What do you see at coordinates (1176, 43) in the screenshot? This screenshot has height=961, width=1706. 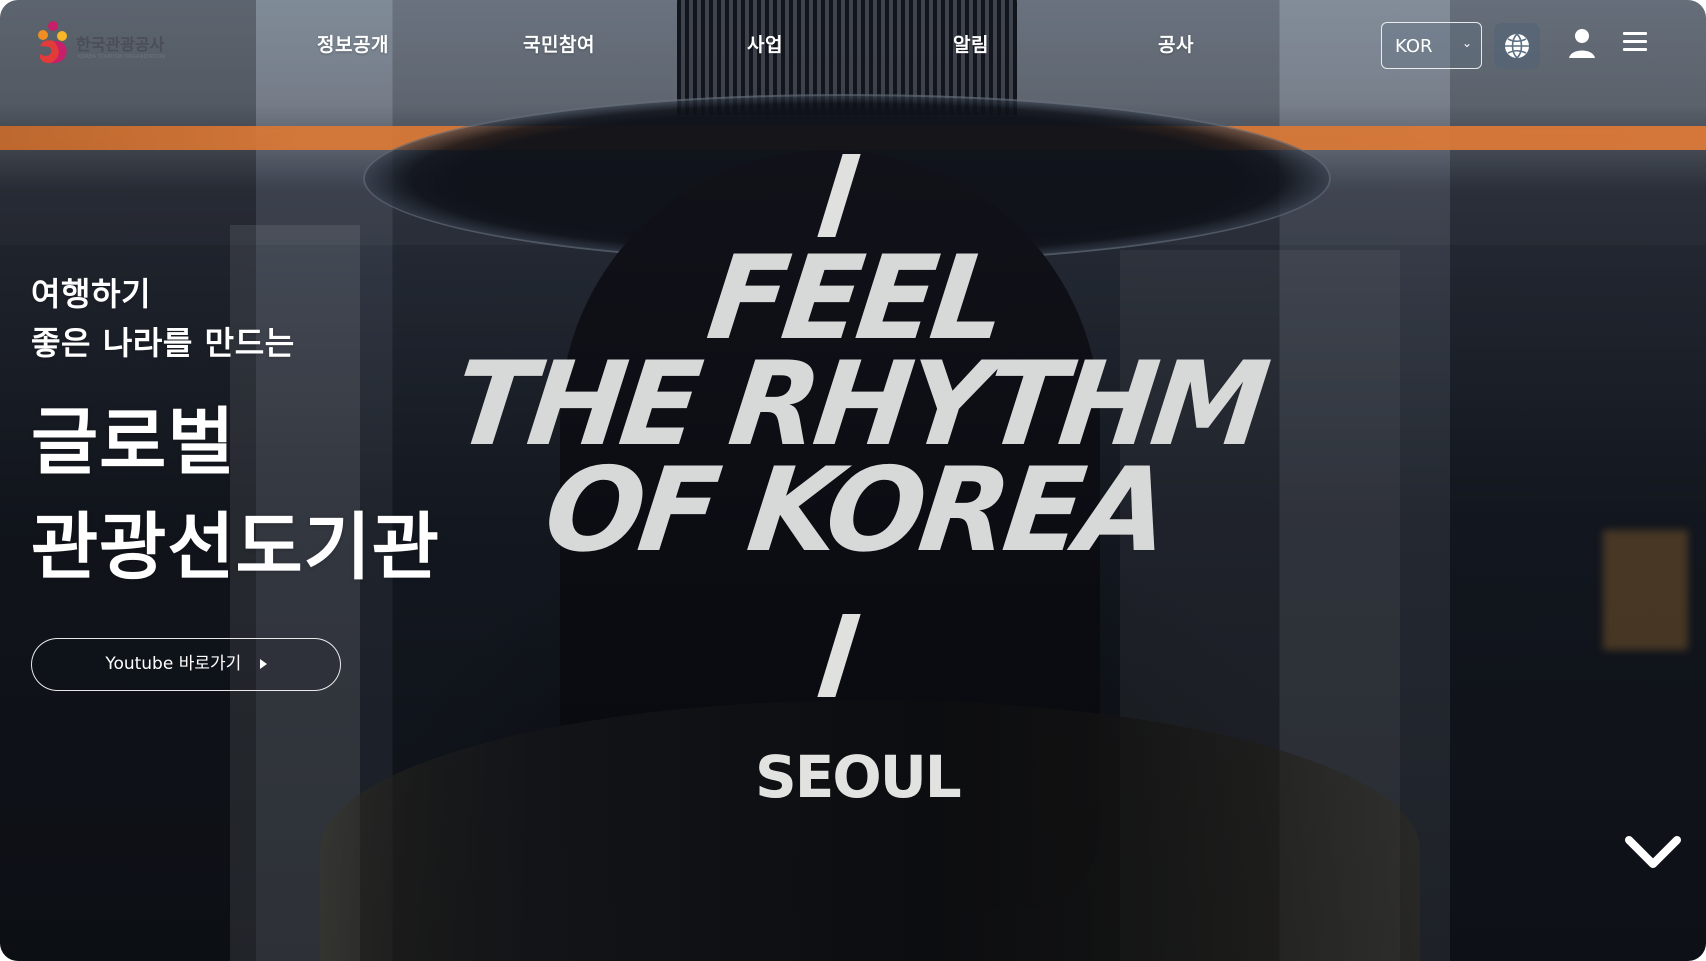 I see `nav-item-corporation: 공사` at bounding box center [1176, 43].